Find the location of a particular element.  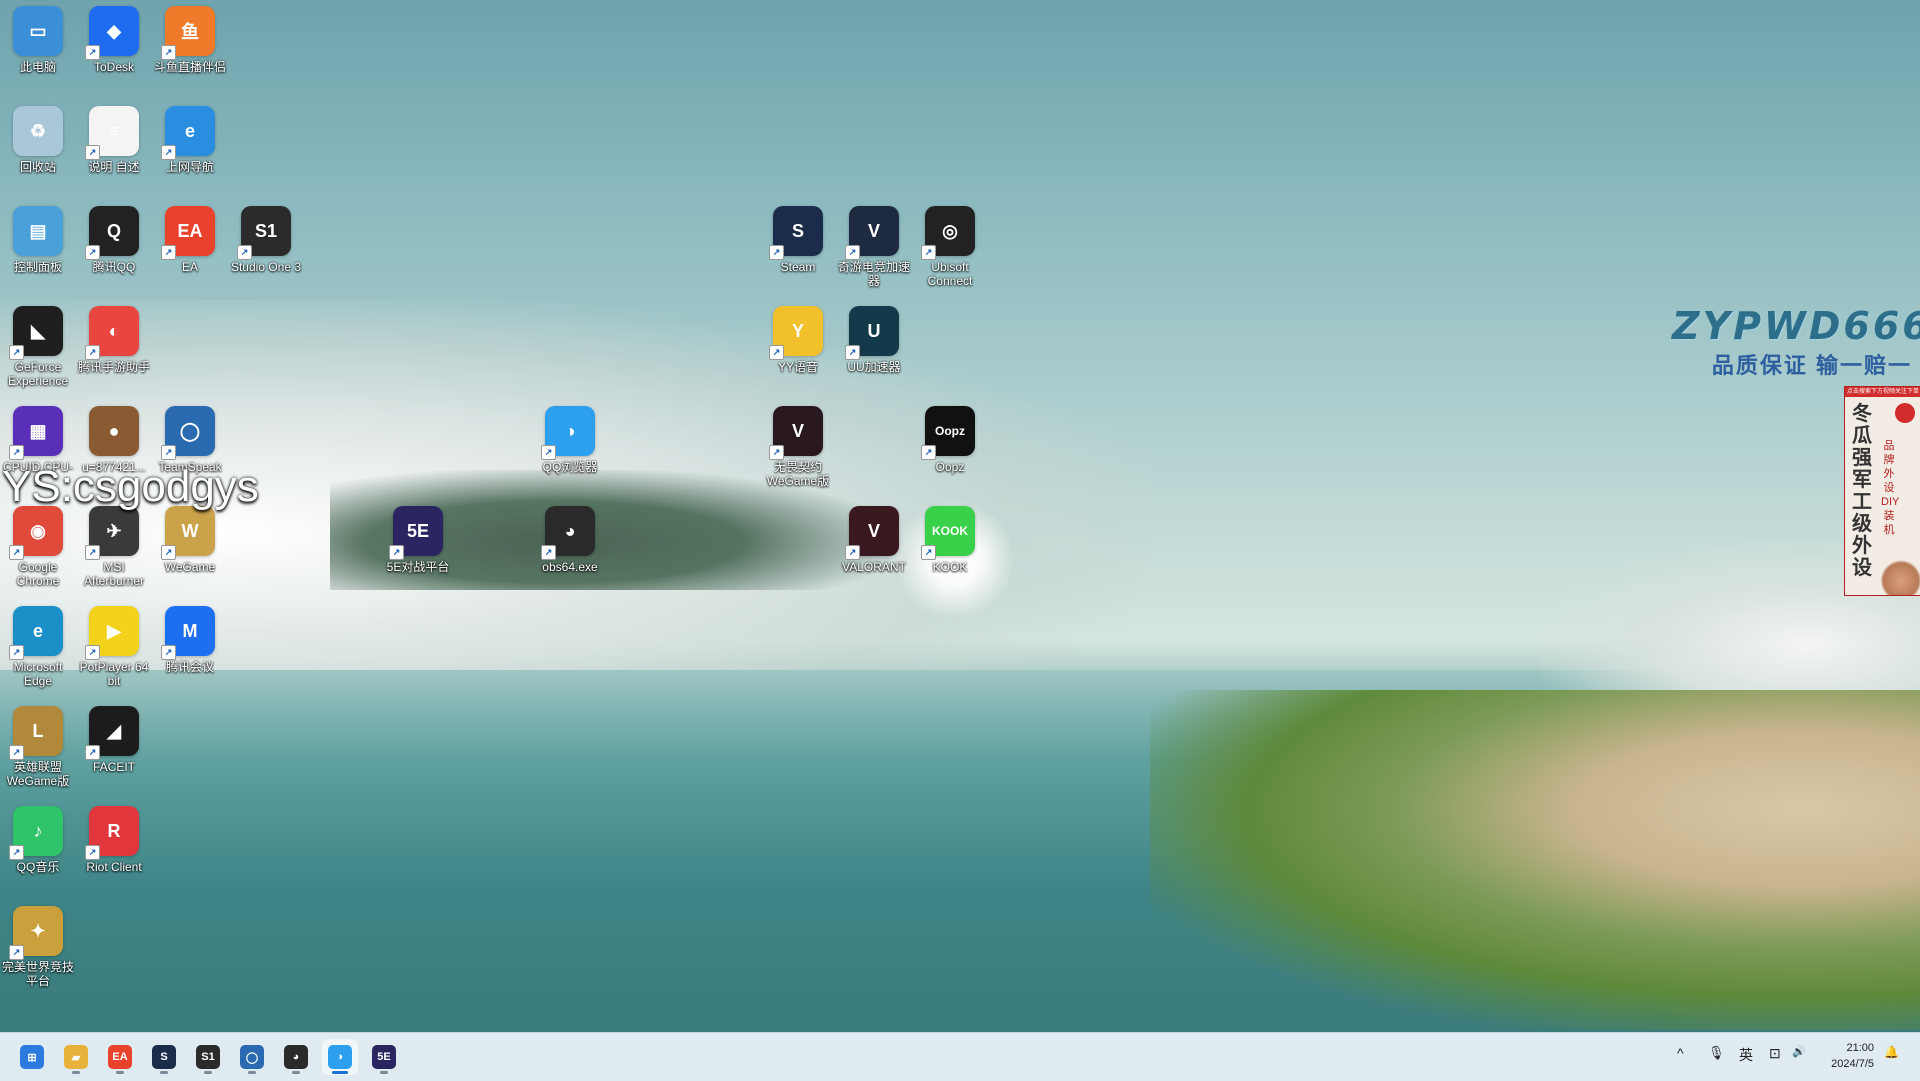

qiyou-accelerator-icon: V ↗ is located at coordinates (872, 233).